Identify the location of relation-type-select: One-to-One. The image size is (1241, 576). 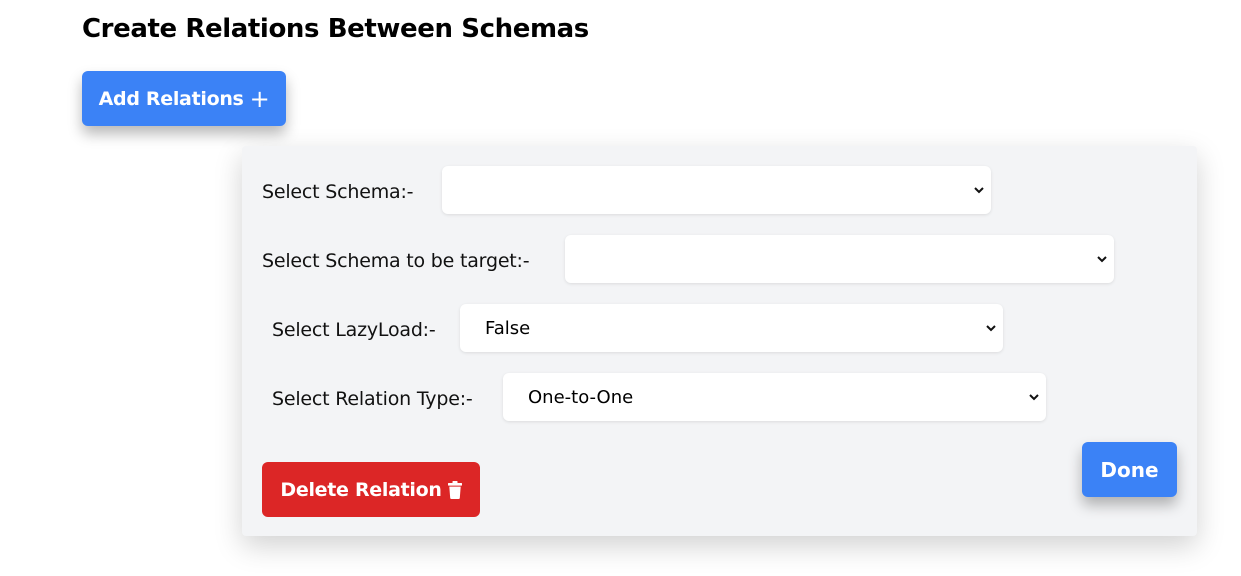
(774, 397).